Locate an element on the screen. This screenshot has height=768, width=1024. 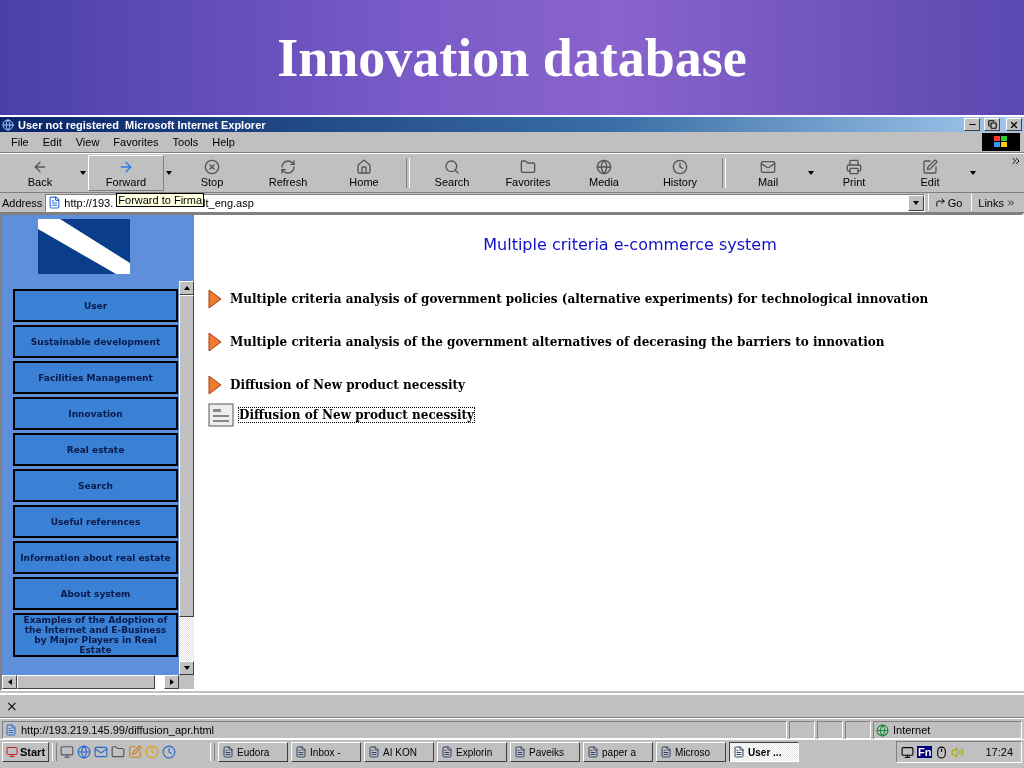
task-button: AI KON is located at coordinates (399, 752).